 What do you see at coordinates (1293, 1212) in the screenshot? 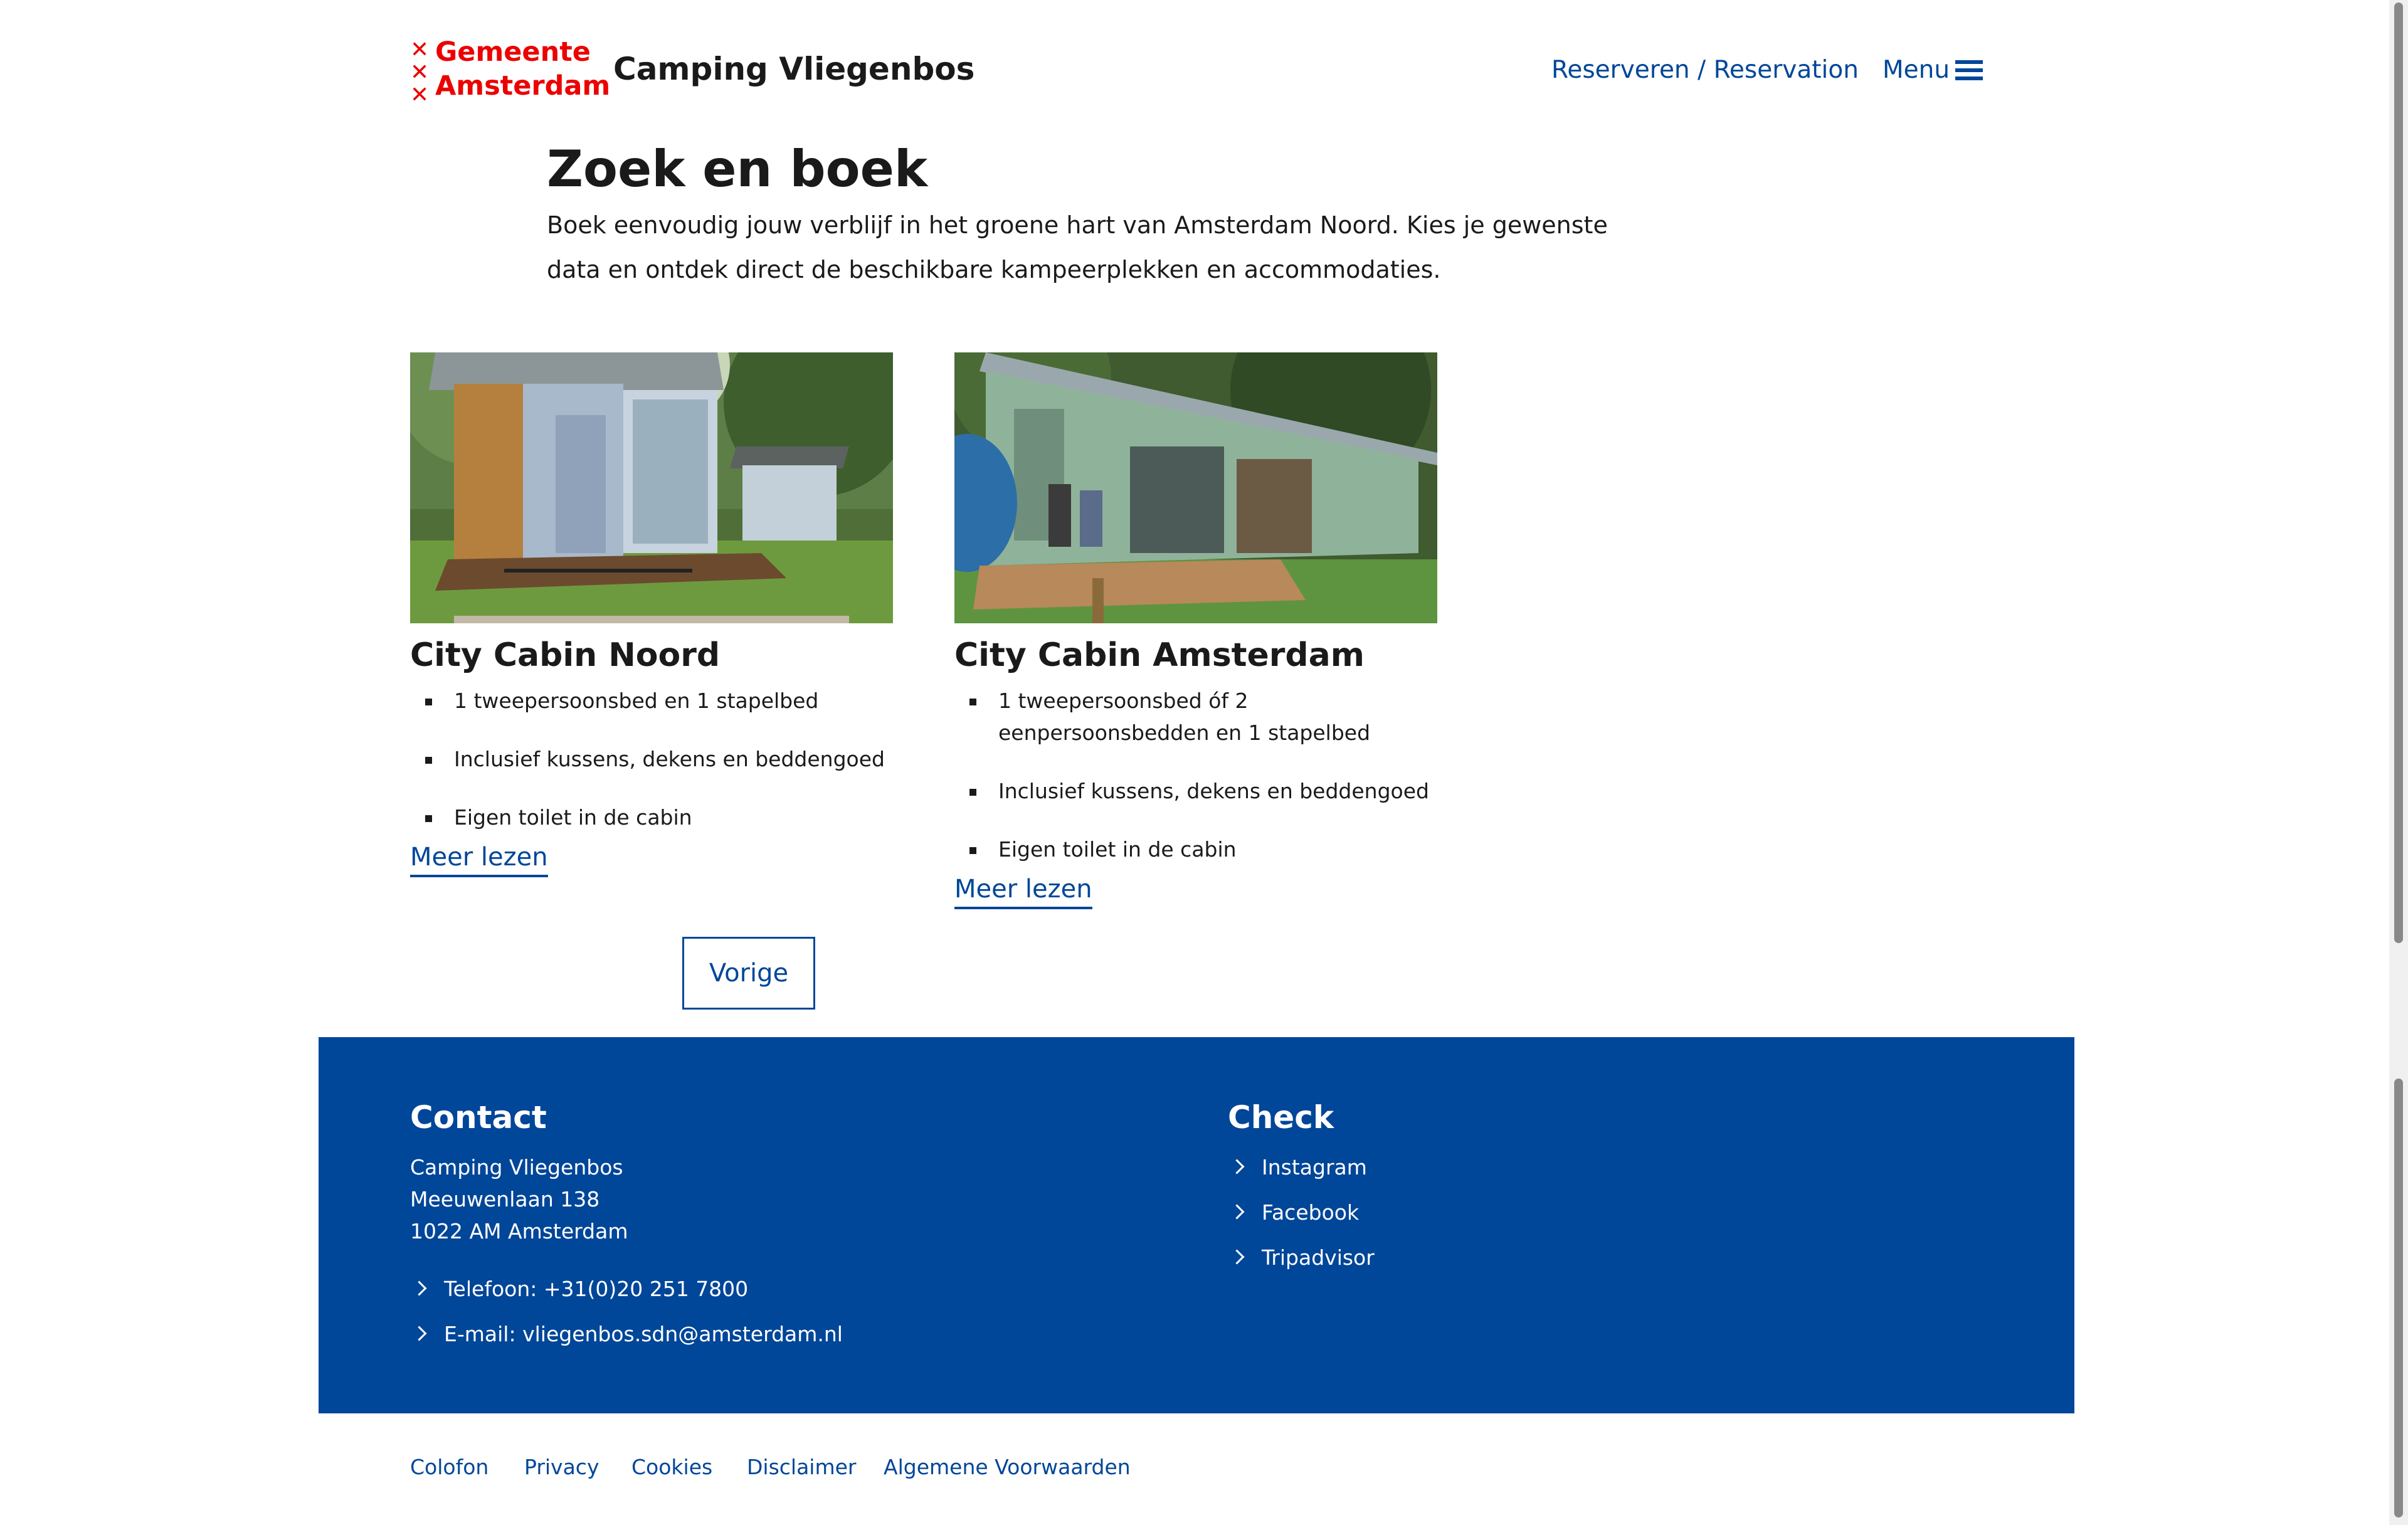
I see `facebook-link: Facebook` at bounding box center [1293, 1212].